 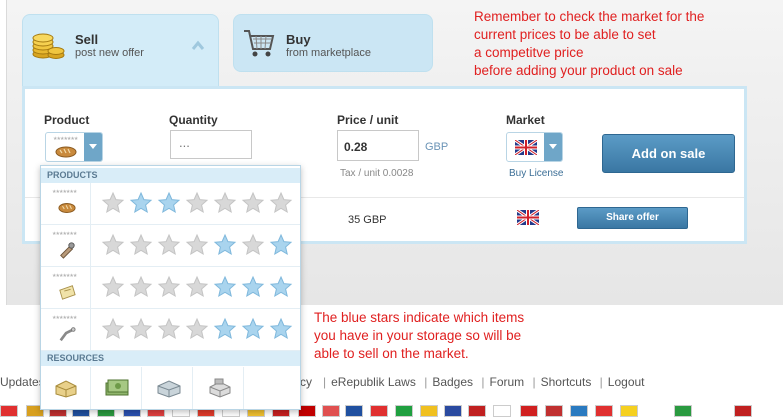 What do you see at coordinates (626, 382) in the screenshot?
I see `footer-link-logout: Logout` at bounding box center [626, 382].